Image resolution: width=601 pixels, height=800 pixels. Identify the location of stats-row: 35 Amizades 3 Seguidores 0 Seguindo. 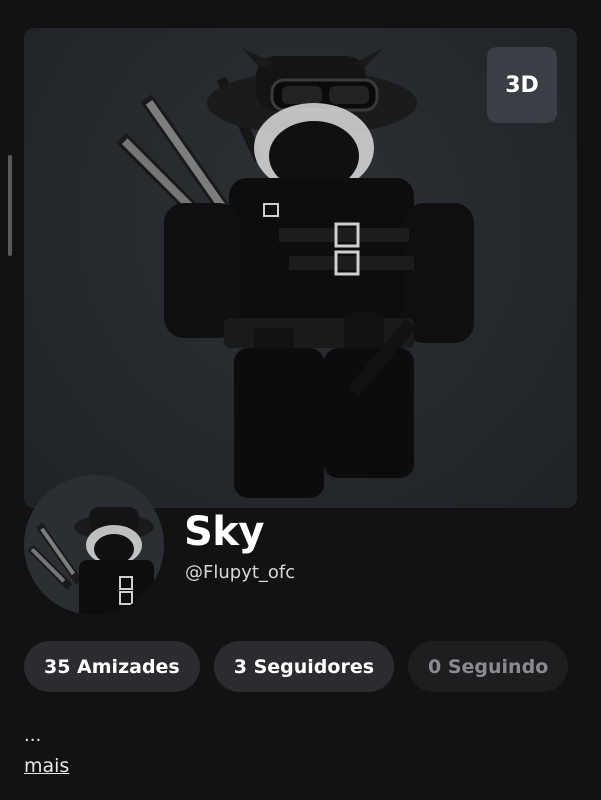
(296, 666).